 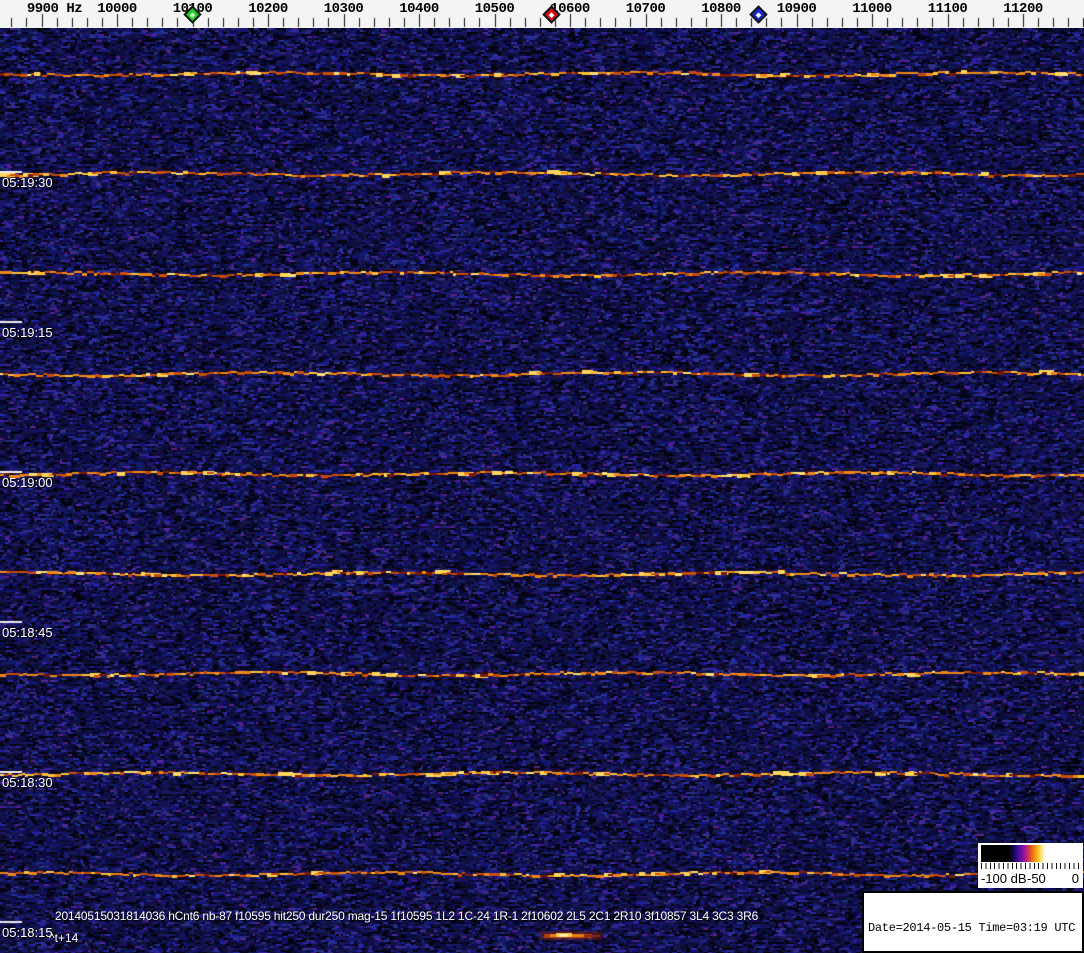 What do you see at coordinates (796, 9) in the screenshot?
I see `freq-tick-label: 10900` at bounding box center [796, 9].